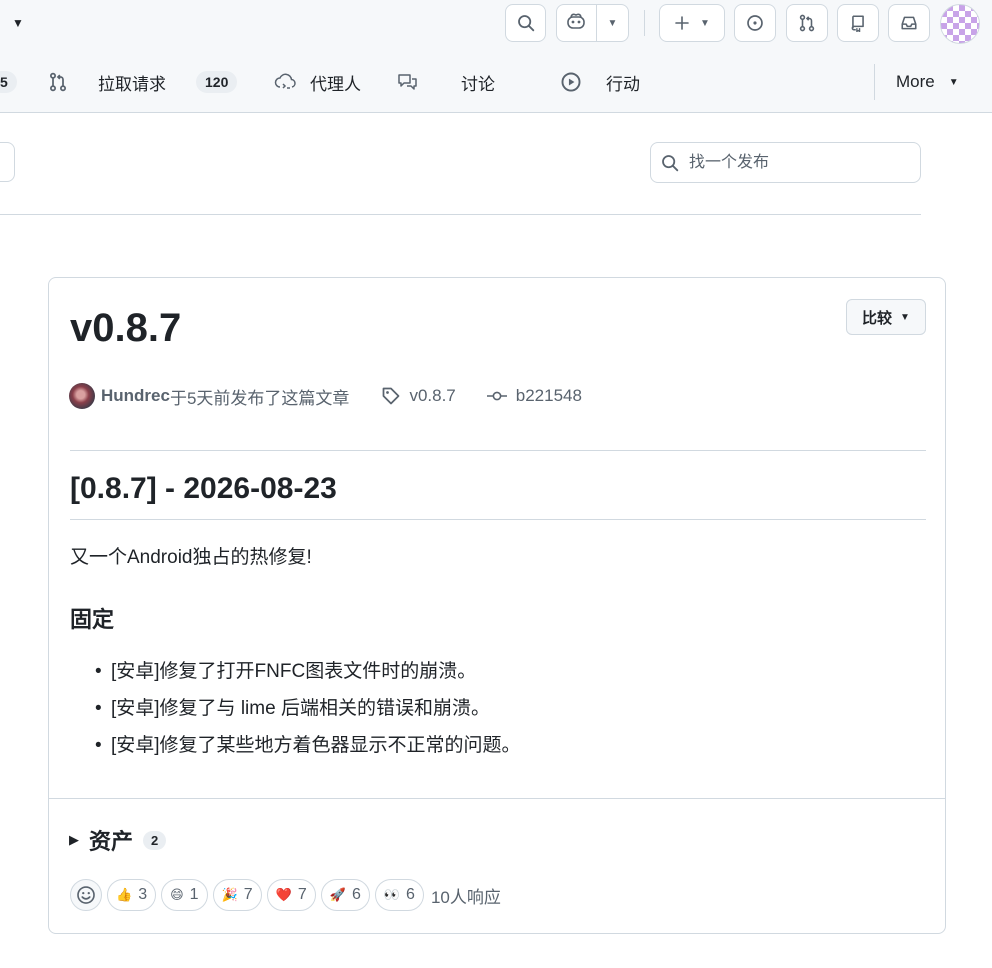 This screenshot has width=992, height=968. Describe the element at coordinates (177, 894) in the screenshot. I see `laugh-icon: 😄` at that location.